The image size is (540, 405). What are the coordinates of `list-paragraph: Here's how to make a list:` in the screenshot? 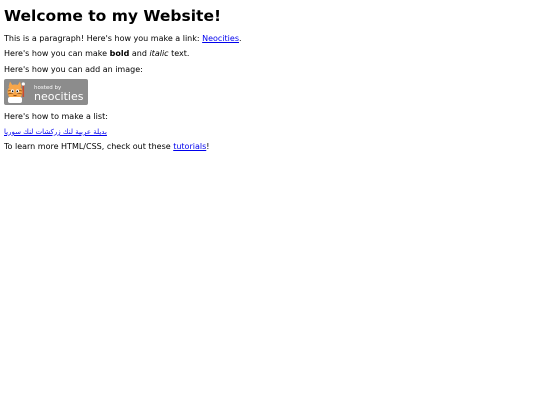 It's located at (56, 116).